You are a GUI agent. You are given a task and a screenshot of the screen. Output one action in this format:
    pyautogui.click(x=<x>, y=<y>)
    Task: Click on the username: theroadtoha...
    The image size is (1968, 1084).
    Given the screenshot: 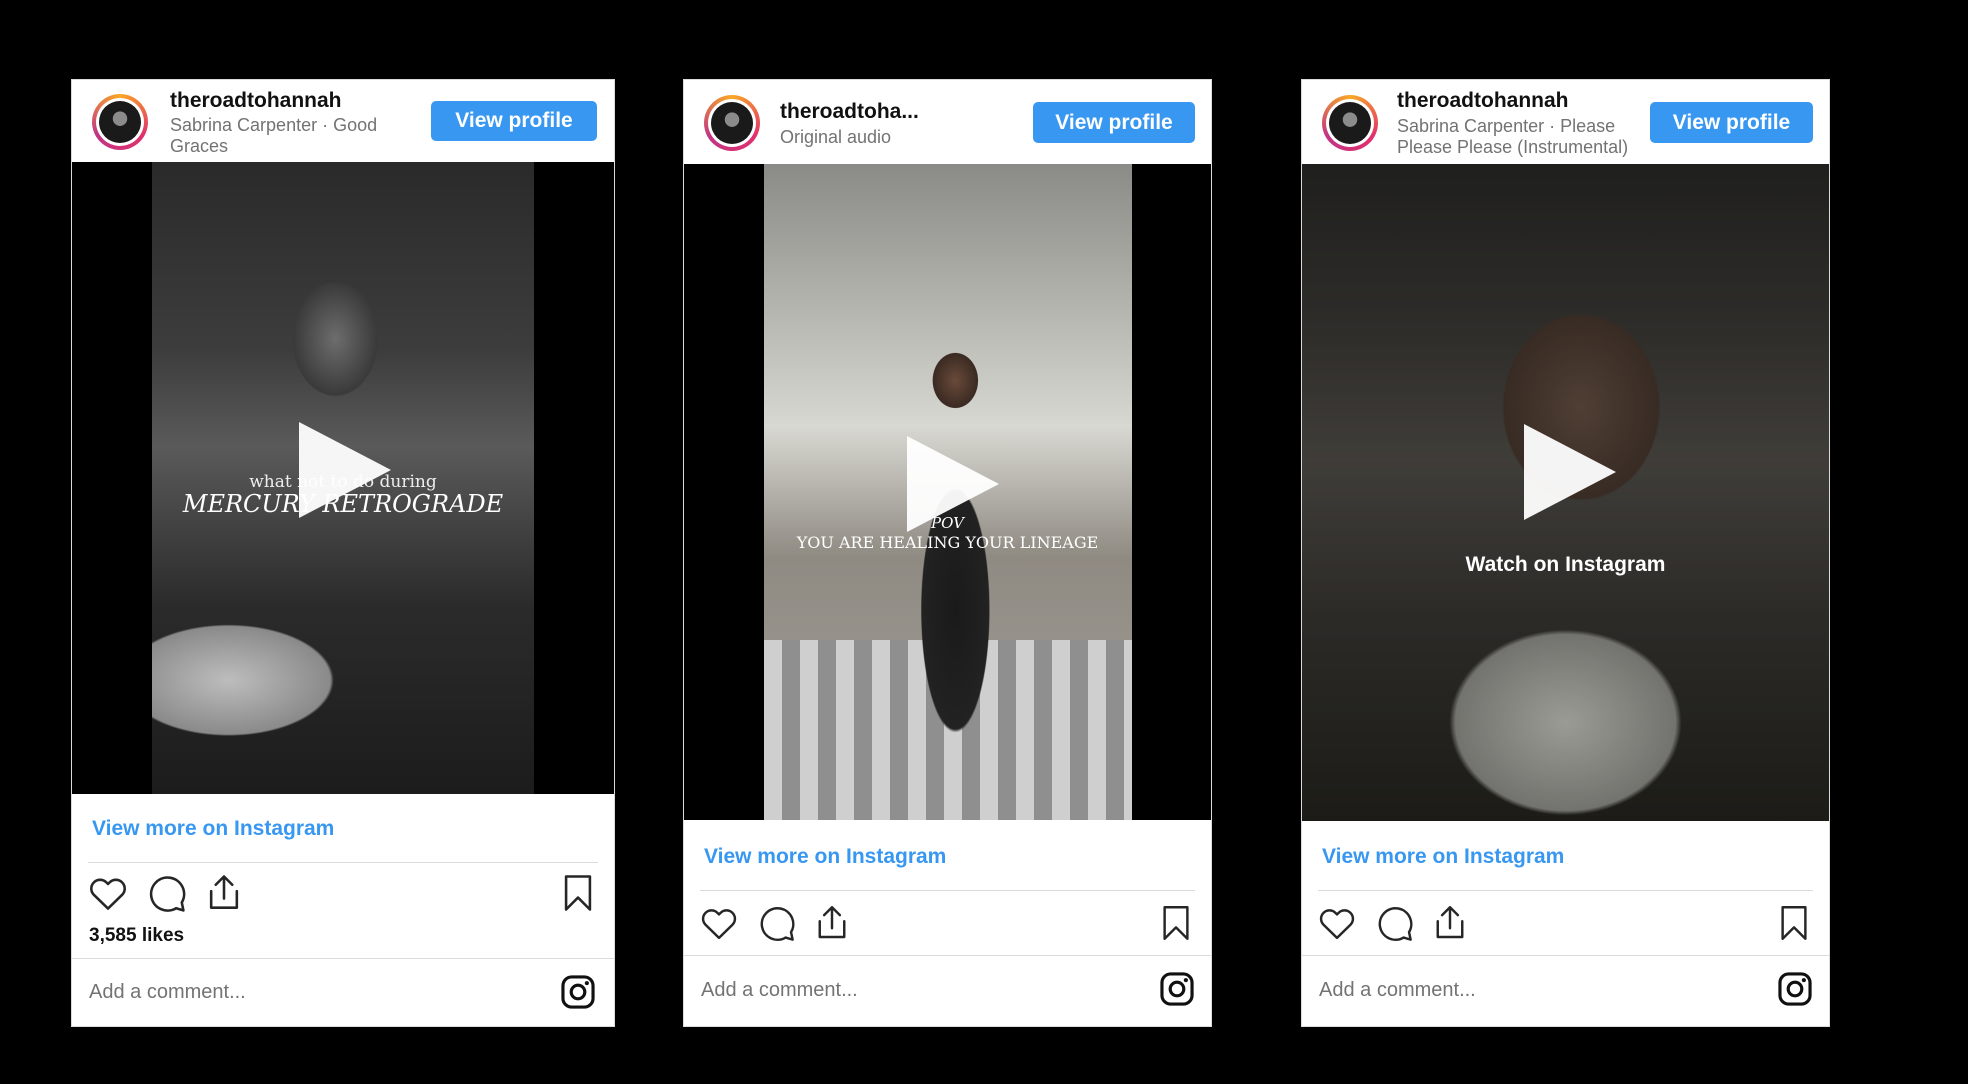 What is the action you would take?
    pyautogui.click(x=849, y=112)
    